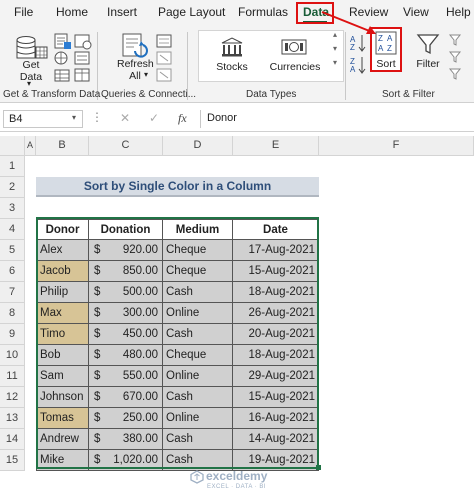 This screenshot has width=474, height=498. Describe the element at coordinates (125, 118) in the screenshot. I see `cancel-icon: ✕` at that location.